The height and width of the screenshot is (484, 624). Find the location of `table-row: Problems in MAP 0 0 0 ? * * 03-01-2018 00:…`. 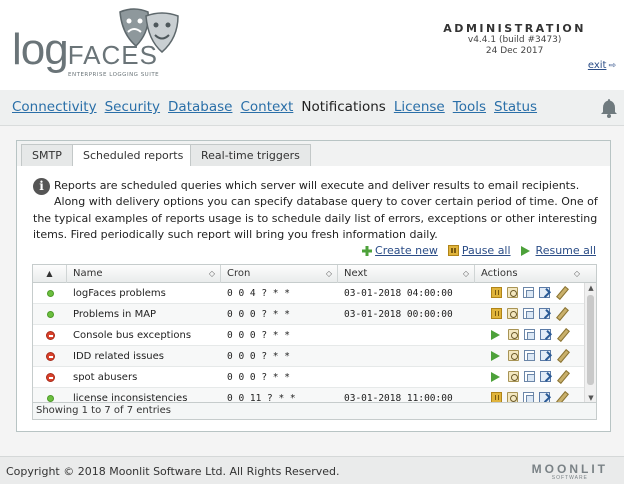

table-row: Problems in MAP 0 0 0 ? * * 03-01-2018 00:… is located at coordinates (308, 314).